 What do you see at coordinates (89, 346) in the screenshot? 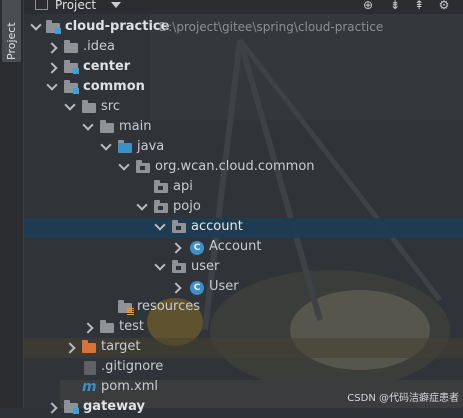
I see `excluded-folder-icon` at bounding box center [89, 346].